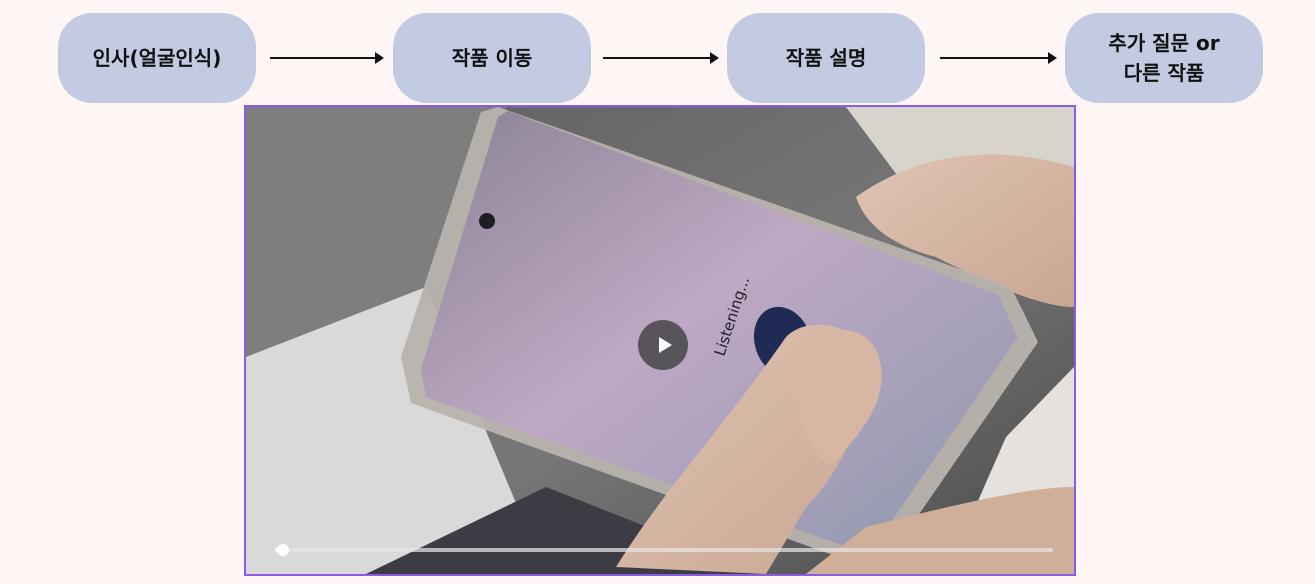 The height and width of the screenshot is (584, 1315). I want to click on play-icon, so click(665, 345).